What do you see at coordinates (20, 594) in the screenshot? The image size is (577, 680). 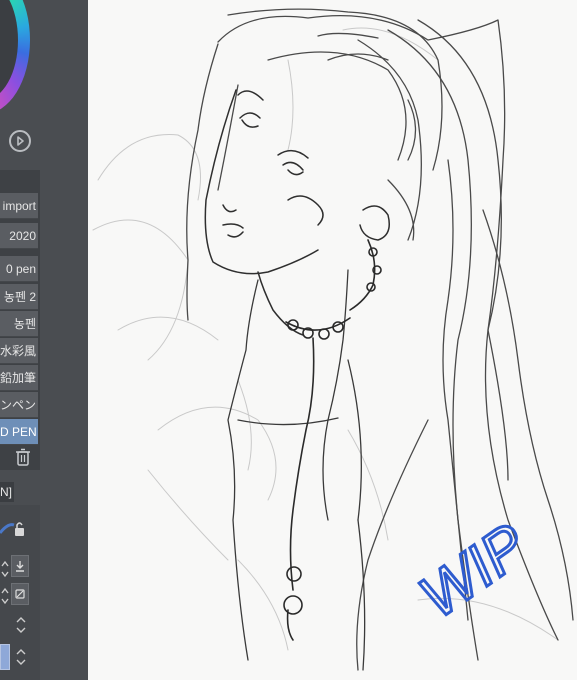 I see `clear-icon` at bounding box center [20, 594].